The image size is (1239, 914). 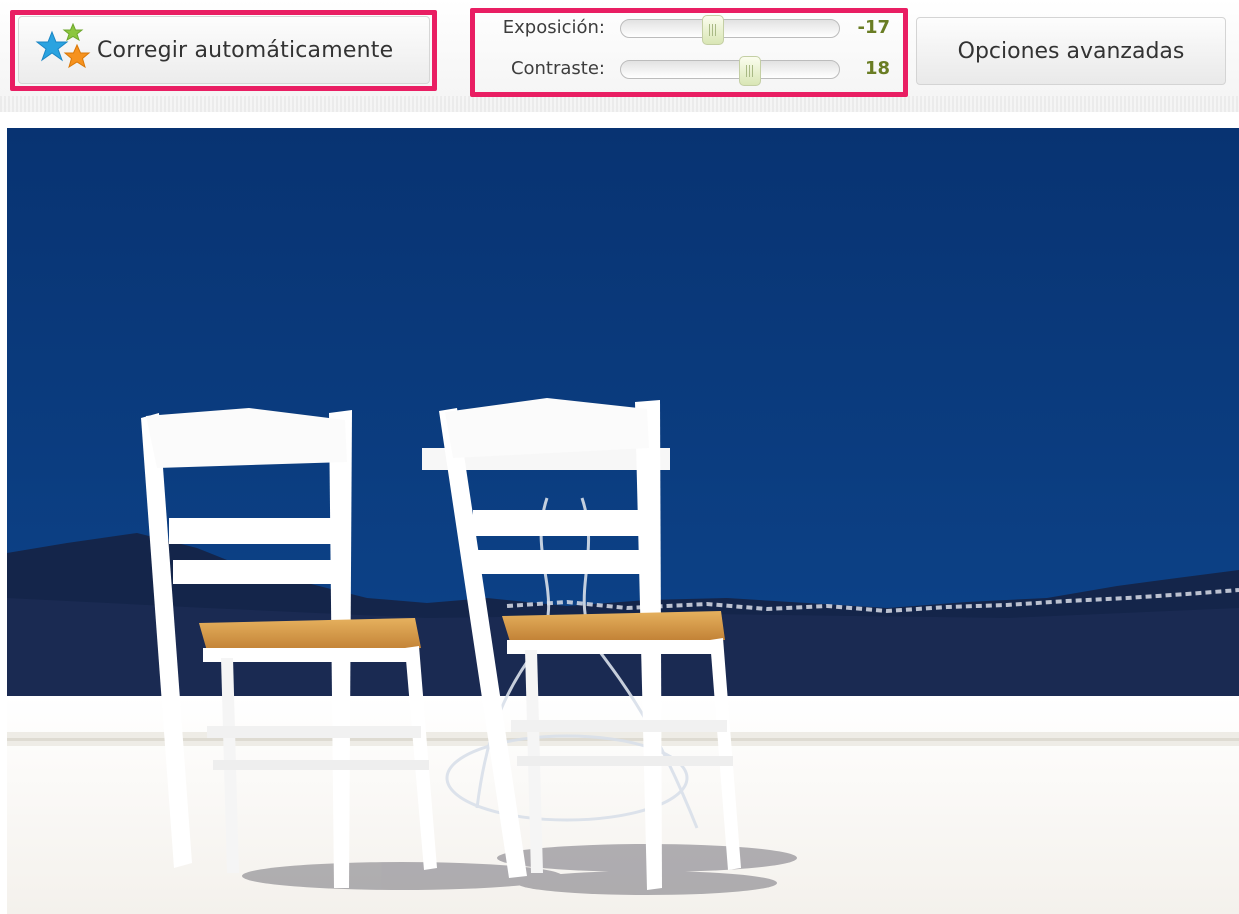 What do you see at coordinates (1071, 51) in the screenshot?
I see `advanced-options-button: Opciones avanzadas` at bounding box center [1071, 51].